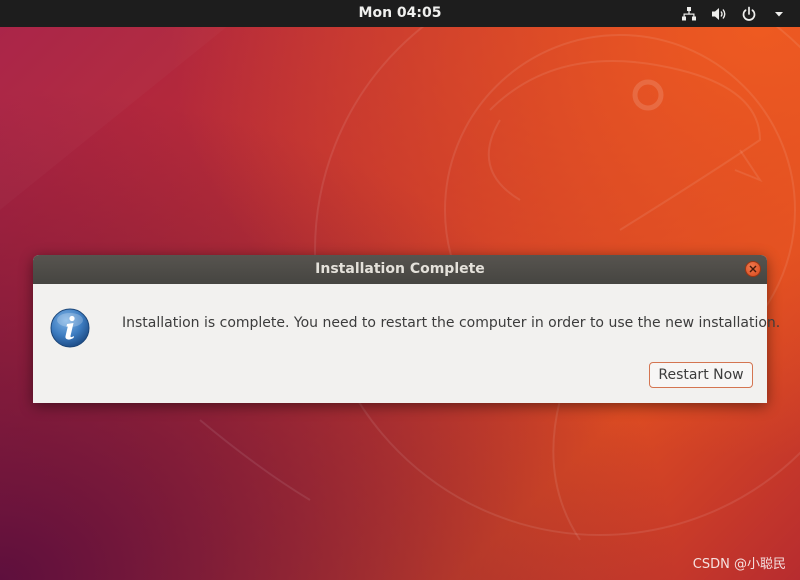 This screenshot has height=580, width=800. Describe the element at coordinates (734, 13) in the screenshot. I see `system-tray` at that location.